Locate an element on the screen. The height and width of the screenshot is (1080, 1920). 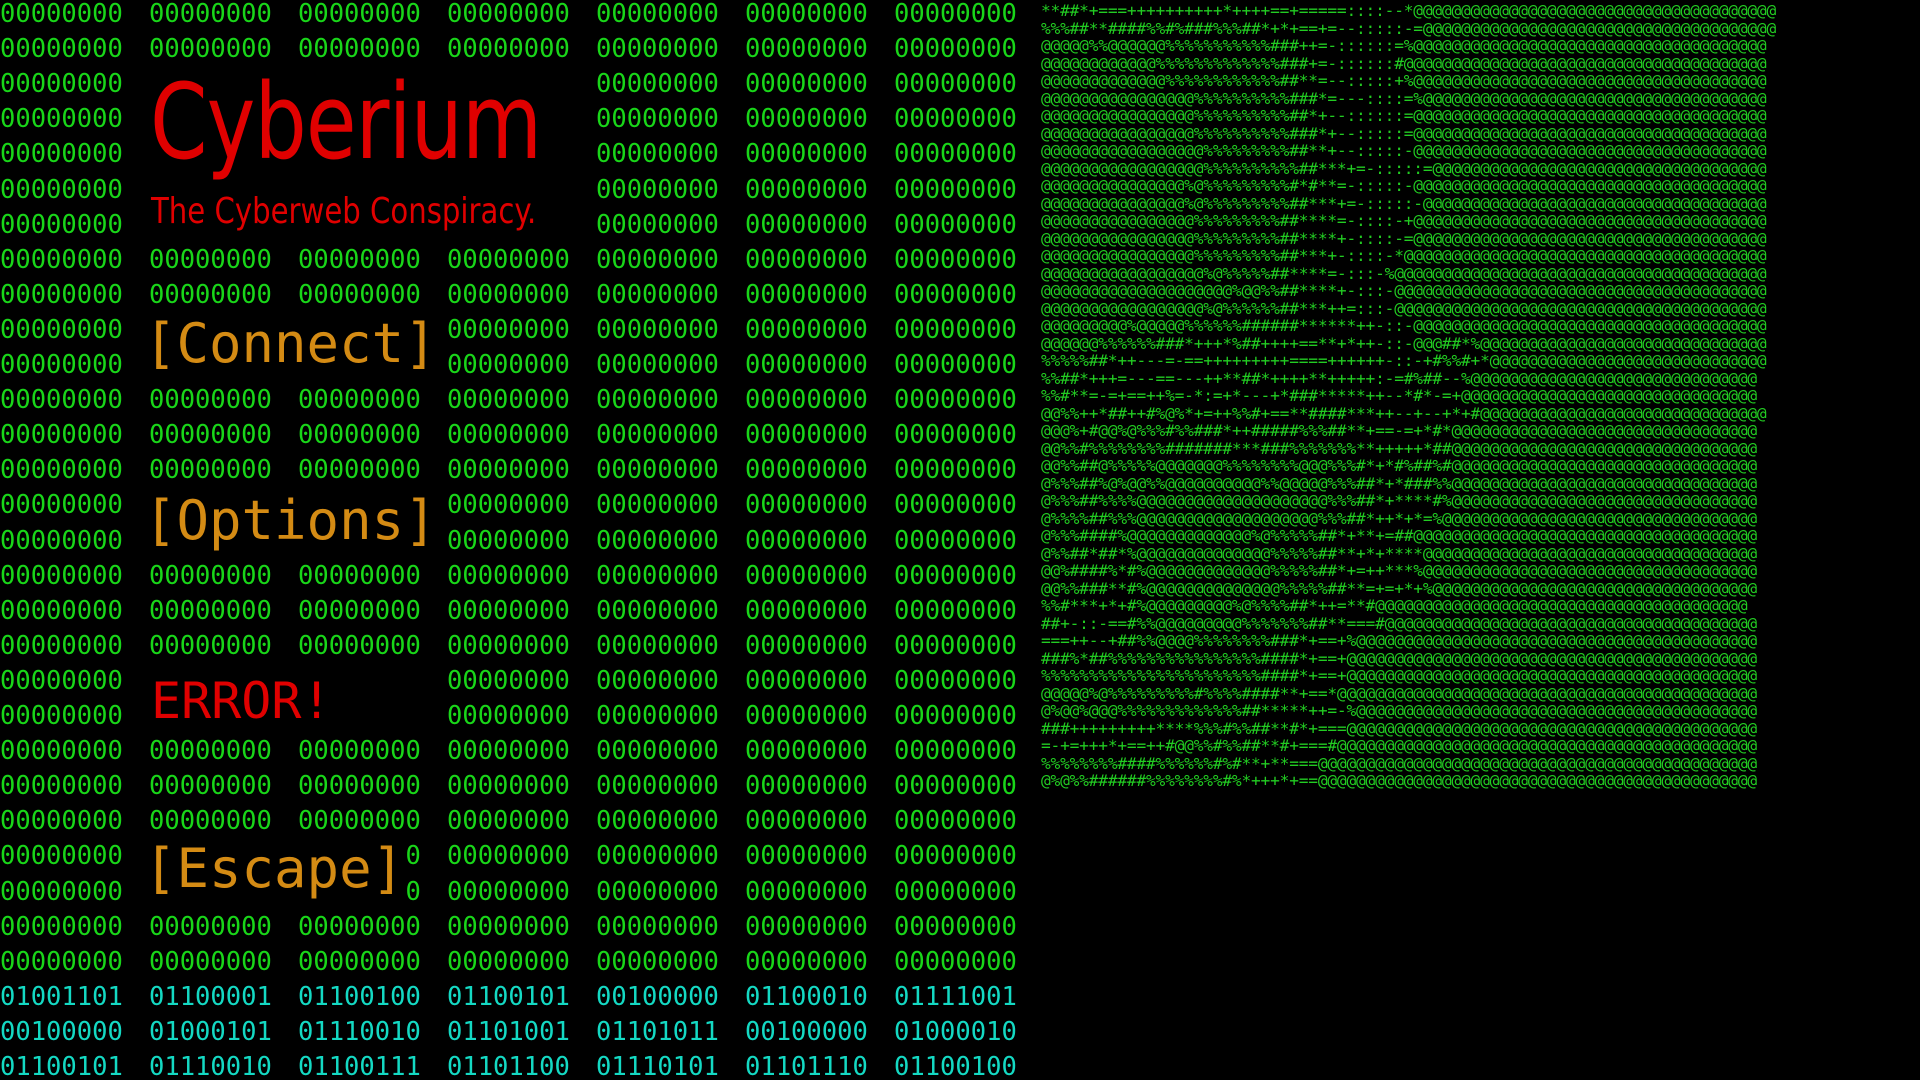
binary-cell: 01100100 is located at coordinates (359, 996).